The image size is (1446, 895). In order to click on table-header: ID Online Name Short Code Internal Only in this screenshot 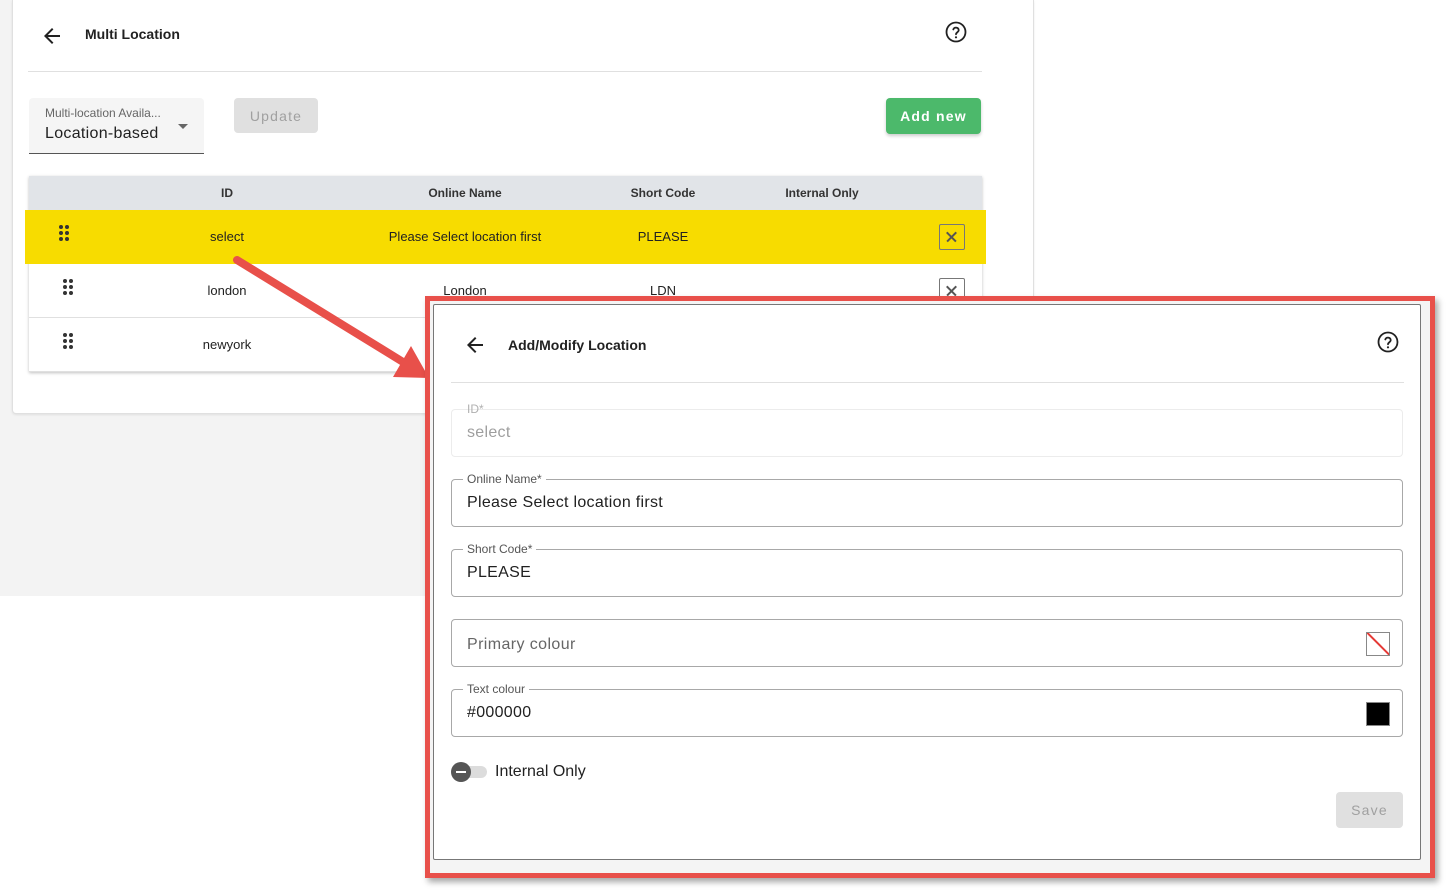, I will do `click(505, 193)`.